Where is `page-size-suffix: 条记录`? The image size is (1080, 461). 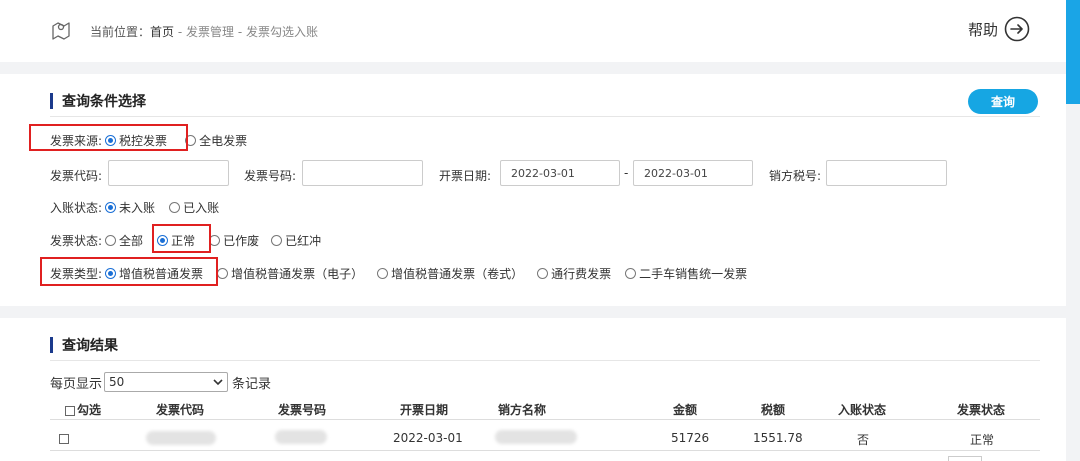
page-size-suffix: 条记录 is located at coordinates (252, 384).